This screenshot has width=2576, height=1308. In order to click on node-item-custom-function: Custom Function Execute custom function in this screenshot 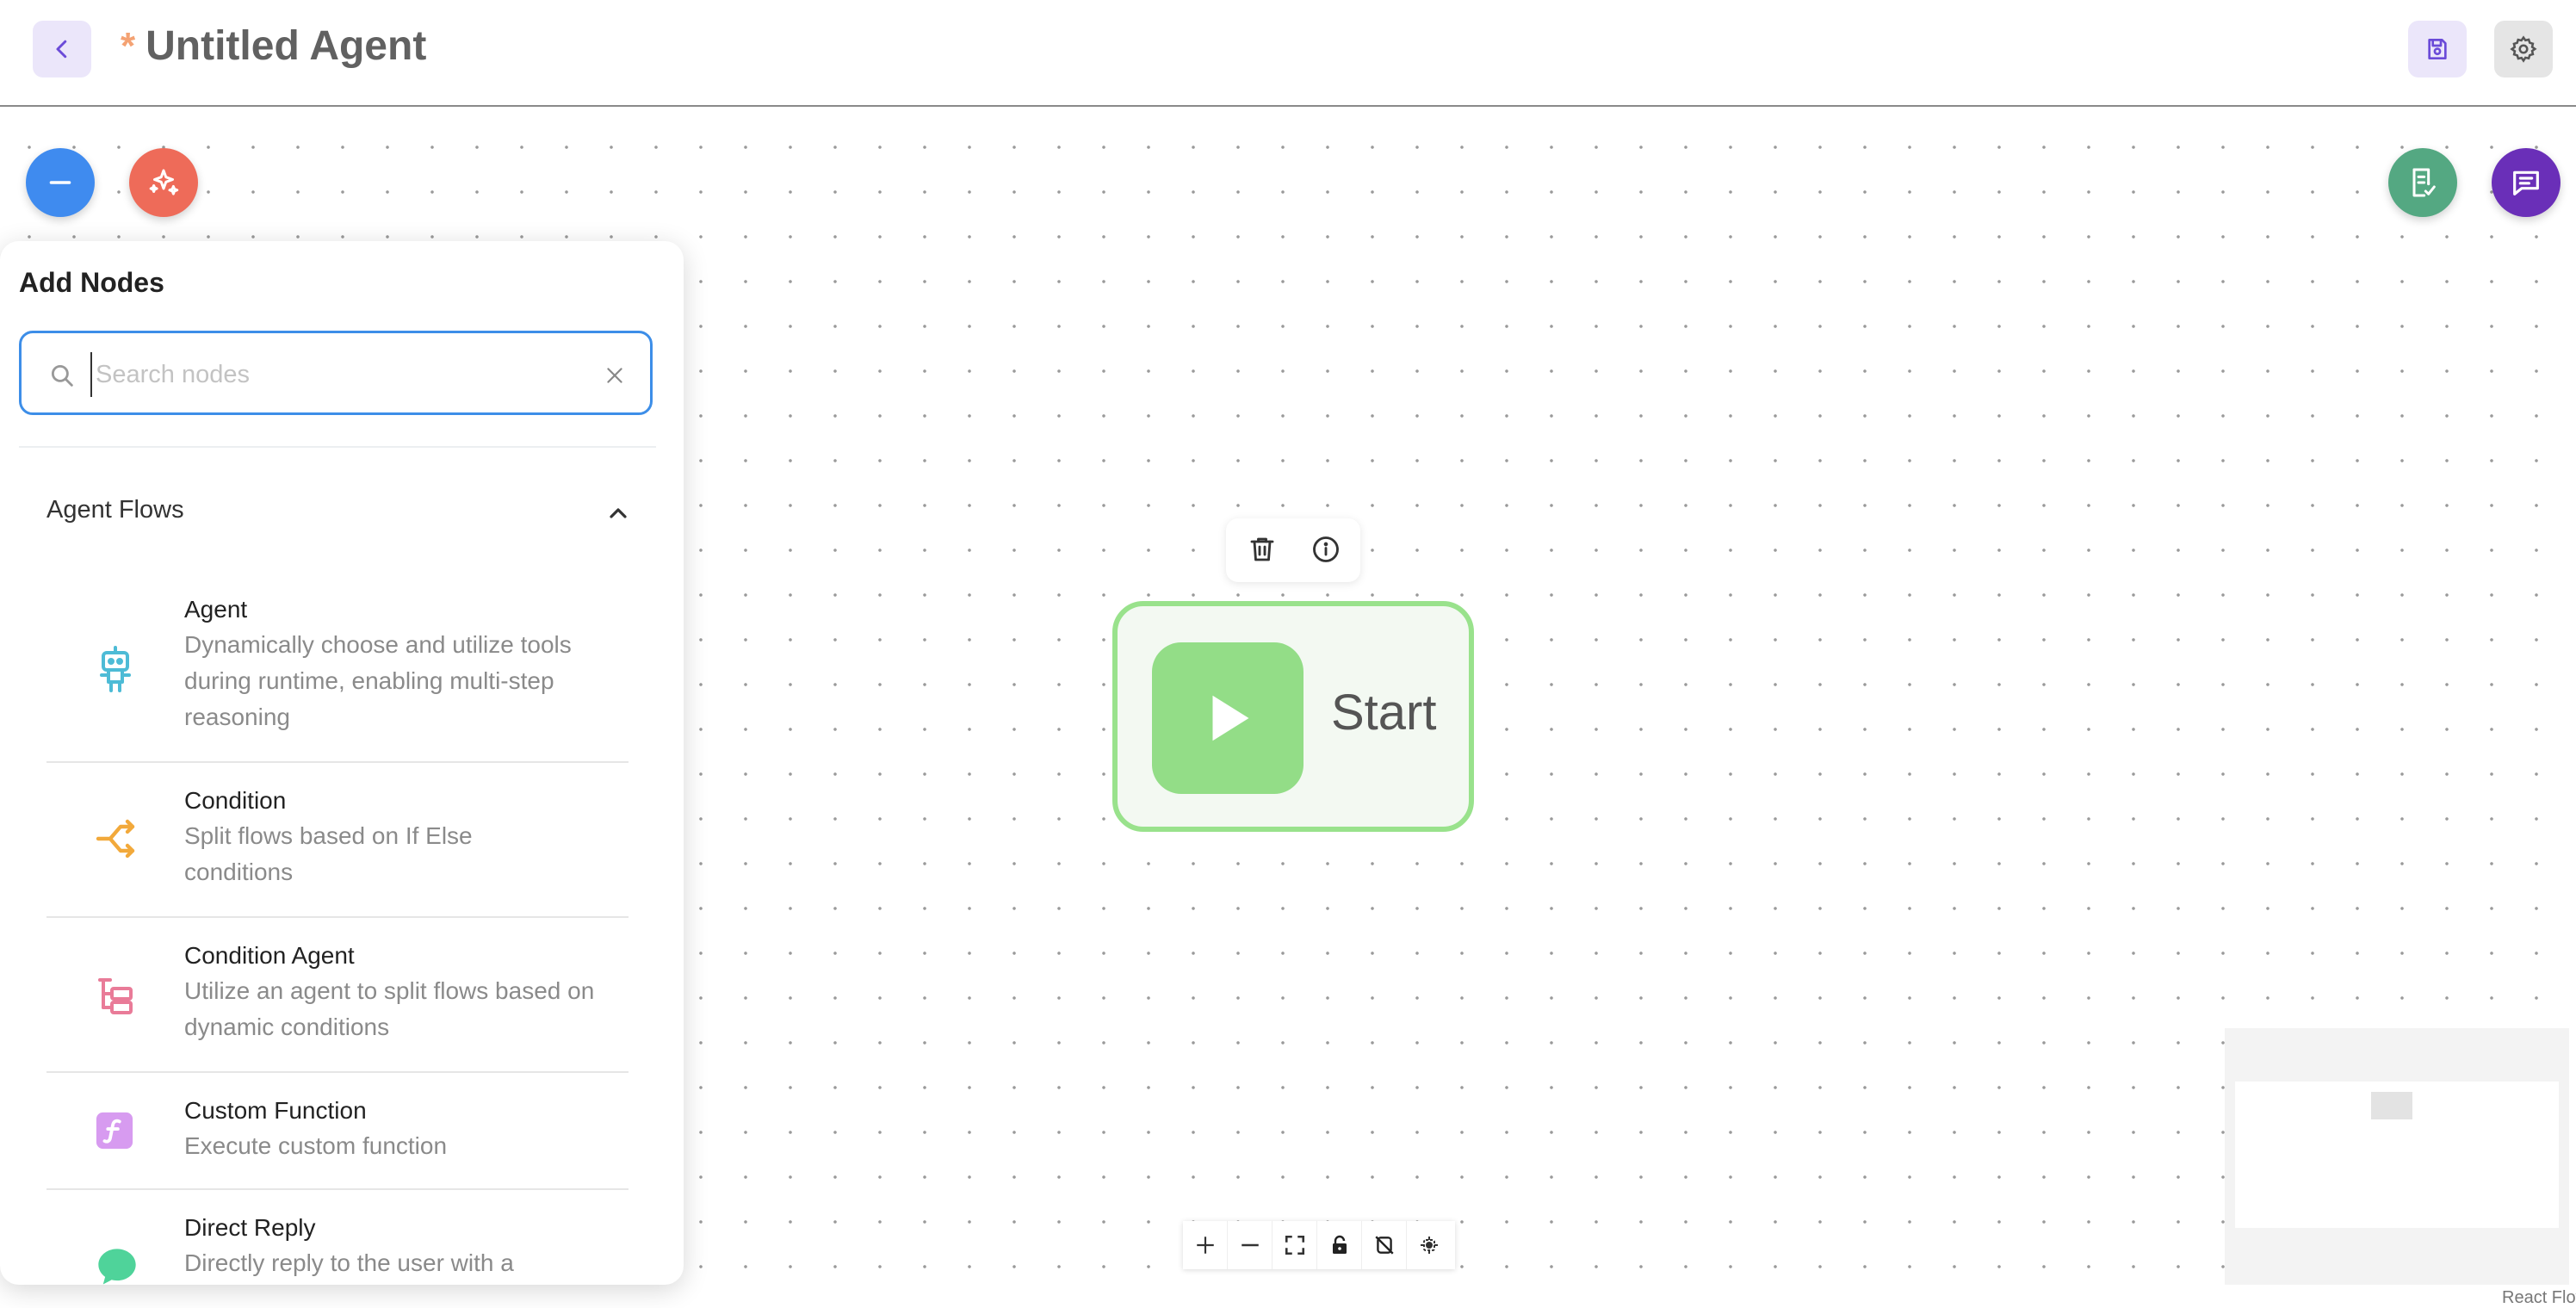, I will do `click(338, 1131)`.